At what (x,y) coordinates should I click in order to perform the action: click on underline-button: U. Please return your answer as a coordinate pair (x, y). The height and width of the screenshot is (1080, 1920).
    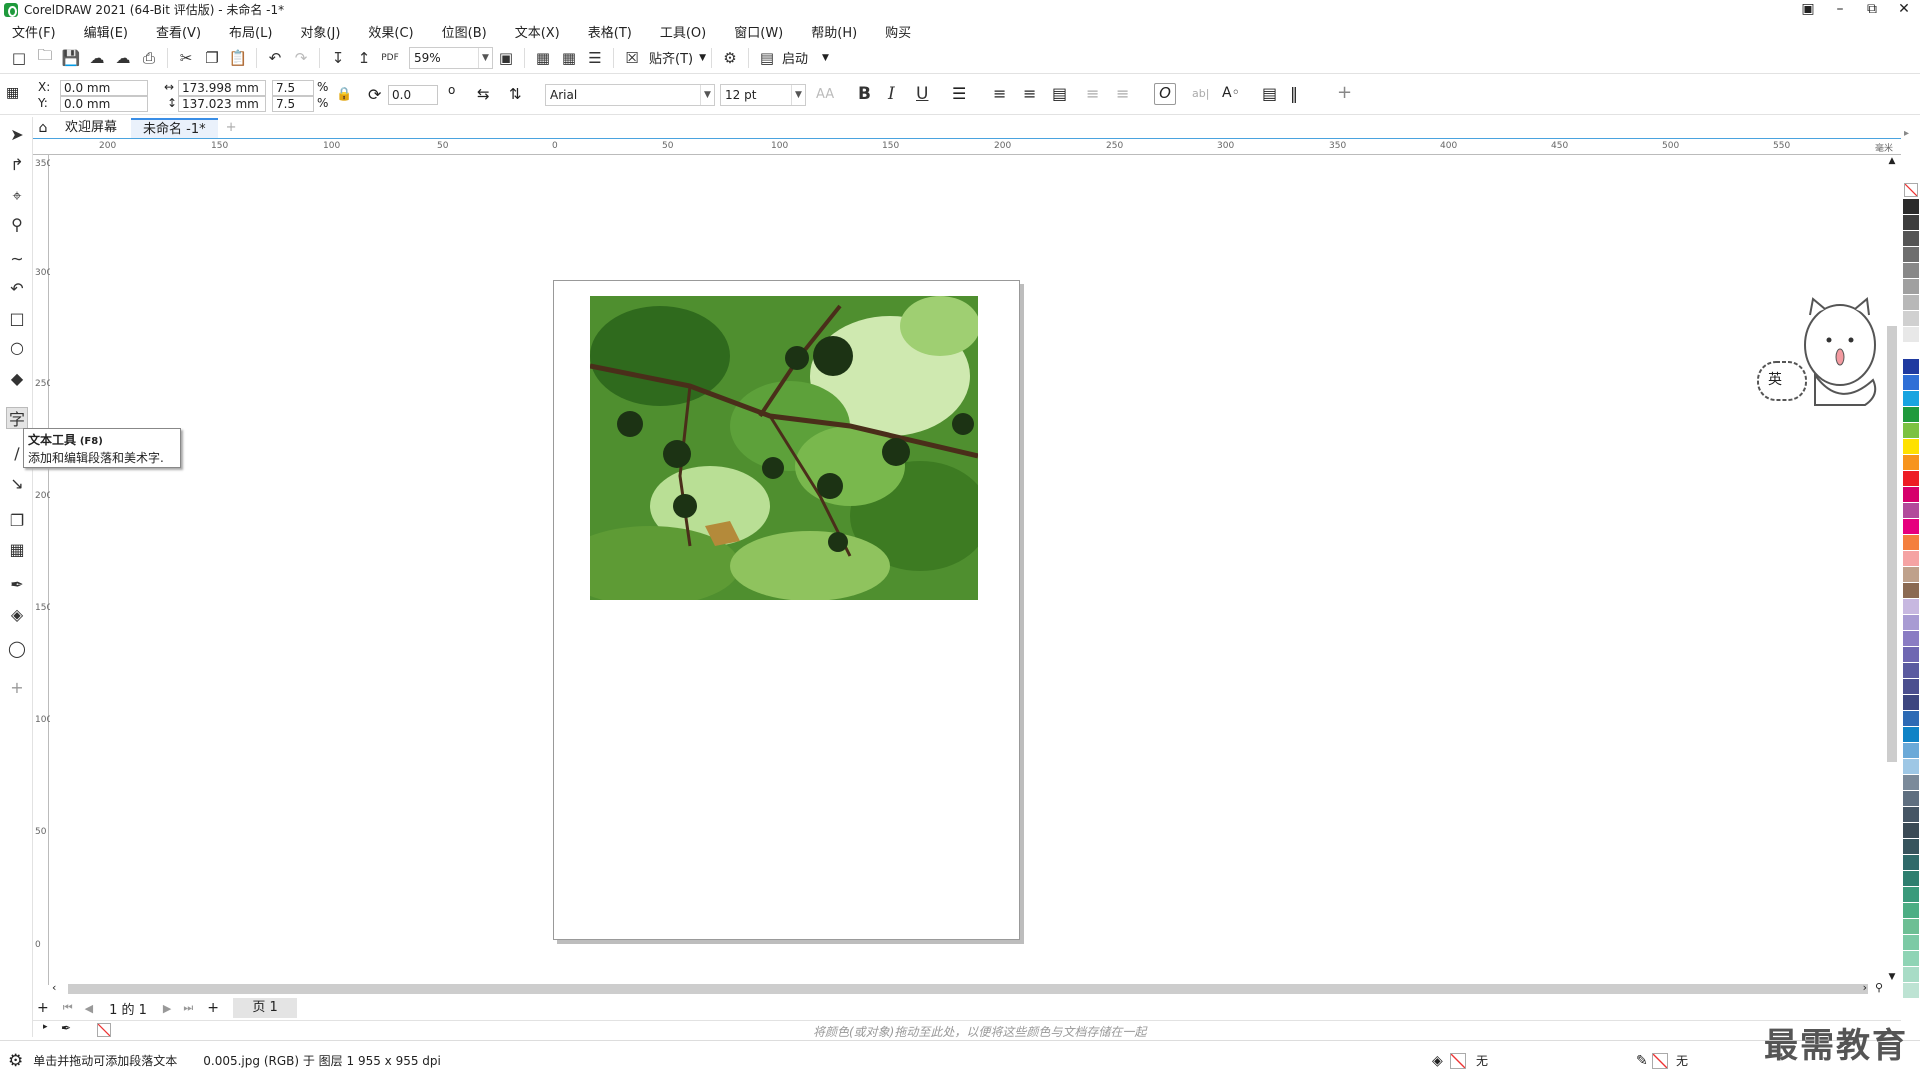
    Looking at the image, I should click on (922, 94).